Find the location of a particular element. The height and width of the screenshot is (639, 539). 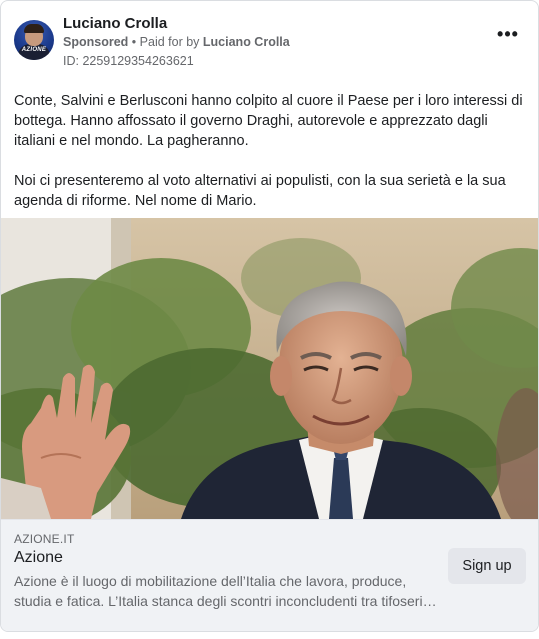

sponsored-meta: Sponsored • Paid for by Luciano Crolla is located at coordinates (176, 42).